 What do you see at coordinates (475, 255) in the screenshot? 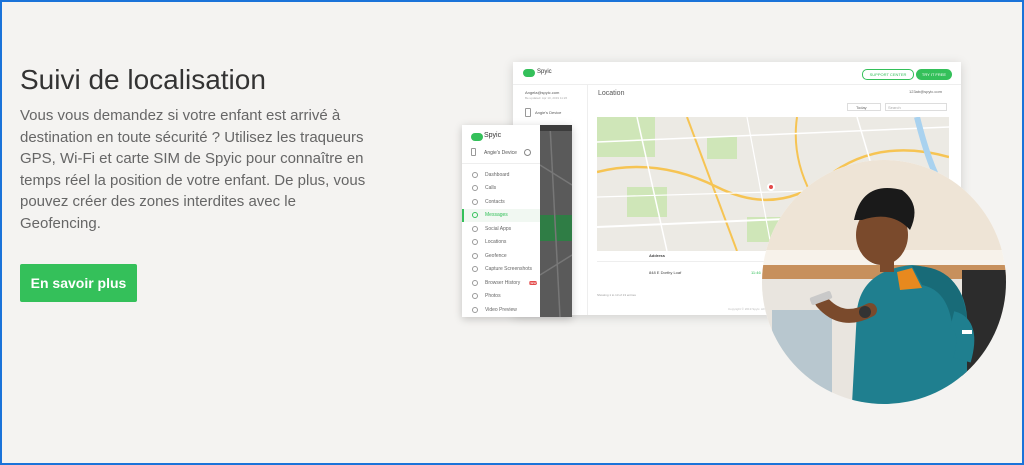
I see `geofence-icon` at bounding box center [475, 255].